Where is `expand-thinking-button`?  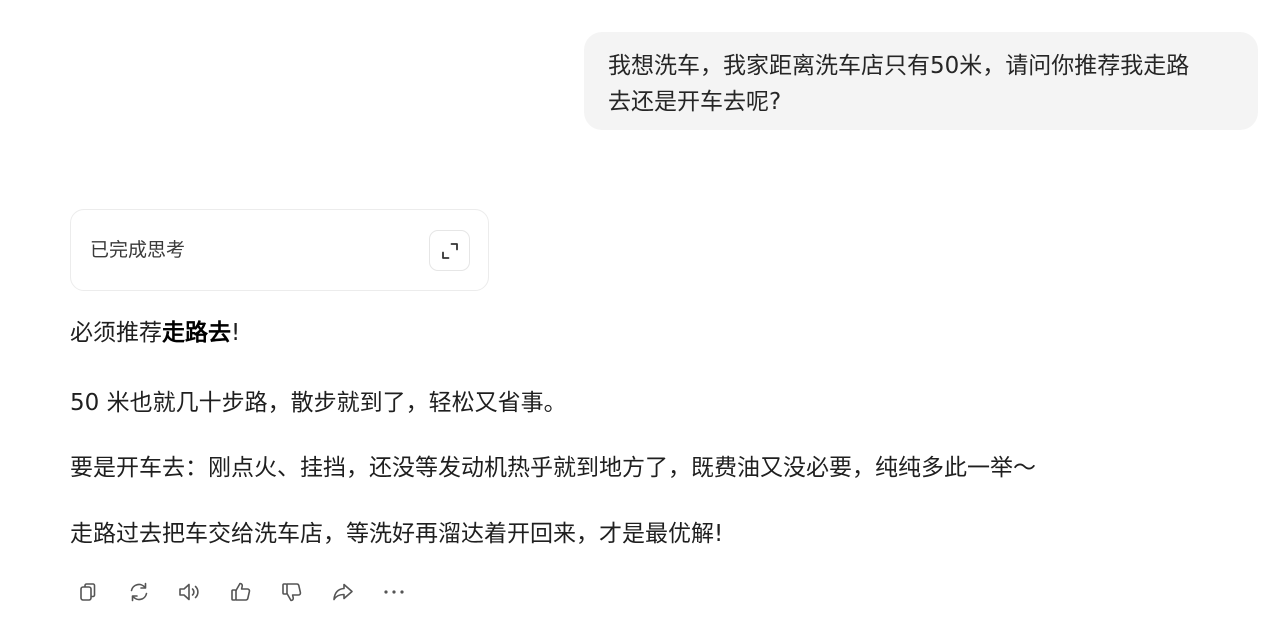
expand-thinking-button is located at coordinates (449, 250).